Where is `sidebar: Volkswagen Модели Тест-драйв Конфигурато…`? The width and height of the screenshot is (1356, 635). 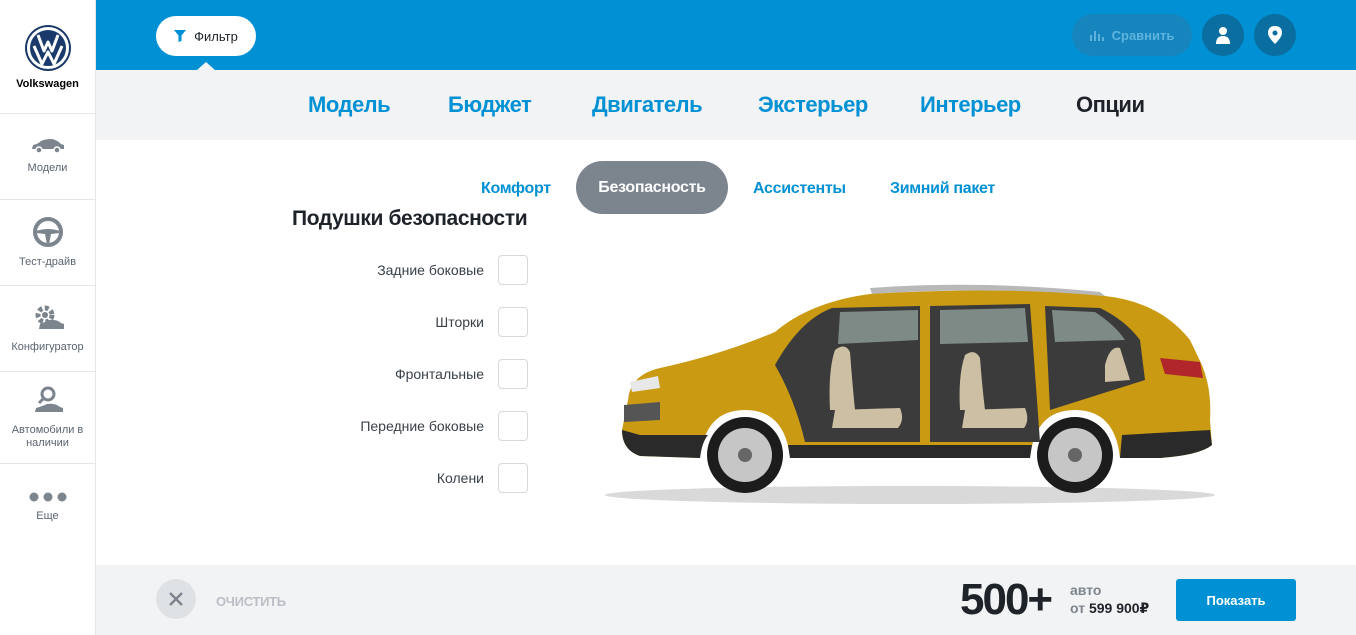 sidebar: Volkswagen Модели Тест-драйв Конфигурато… is located at coordinates (48, 317).